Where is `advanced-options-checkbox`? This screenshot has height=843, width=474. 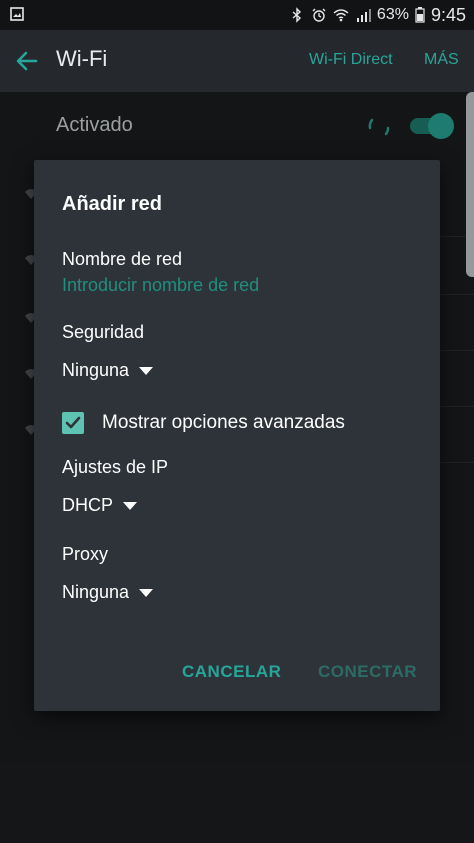
advanced-options-checkbox is located at coordinates (73, 423).